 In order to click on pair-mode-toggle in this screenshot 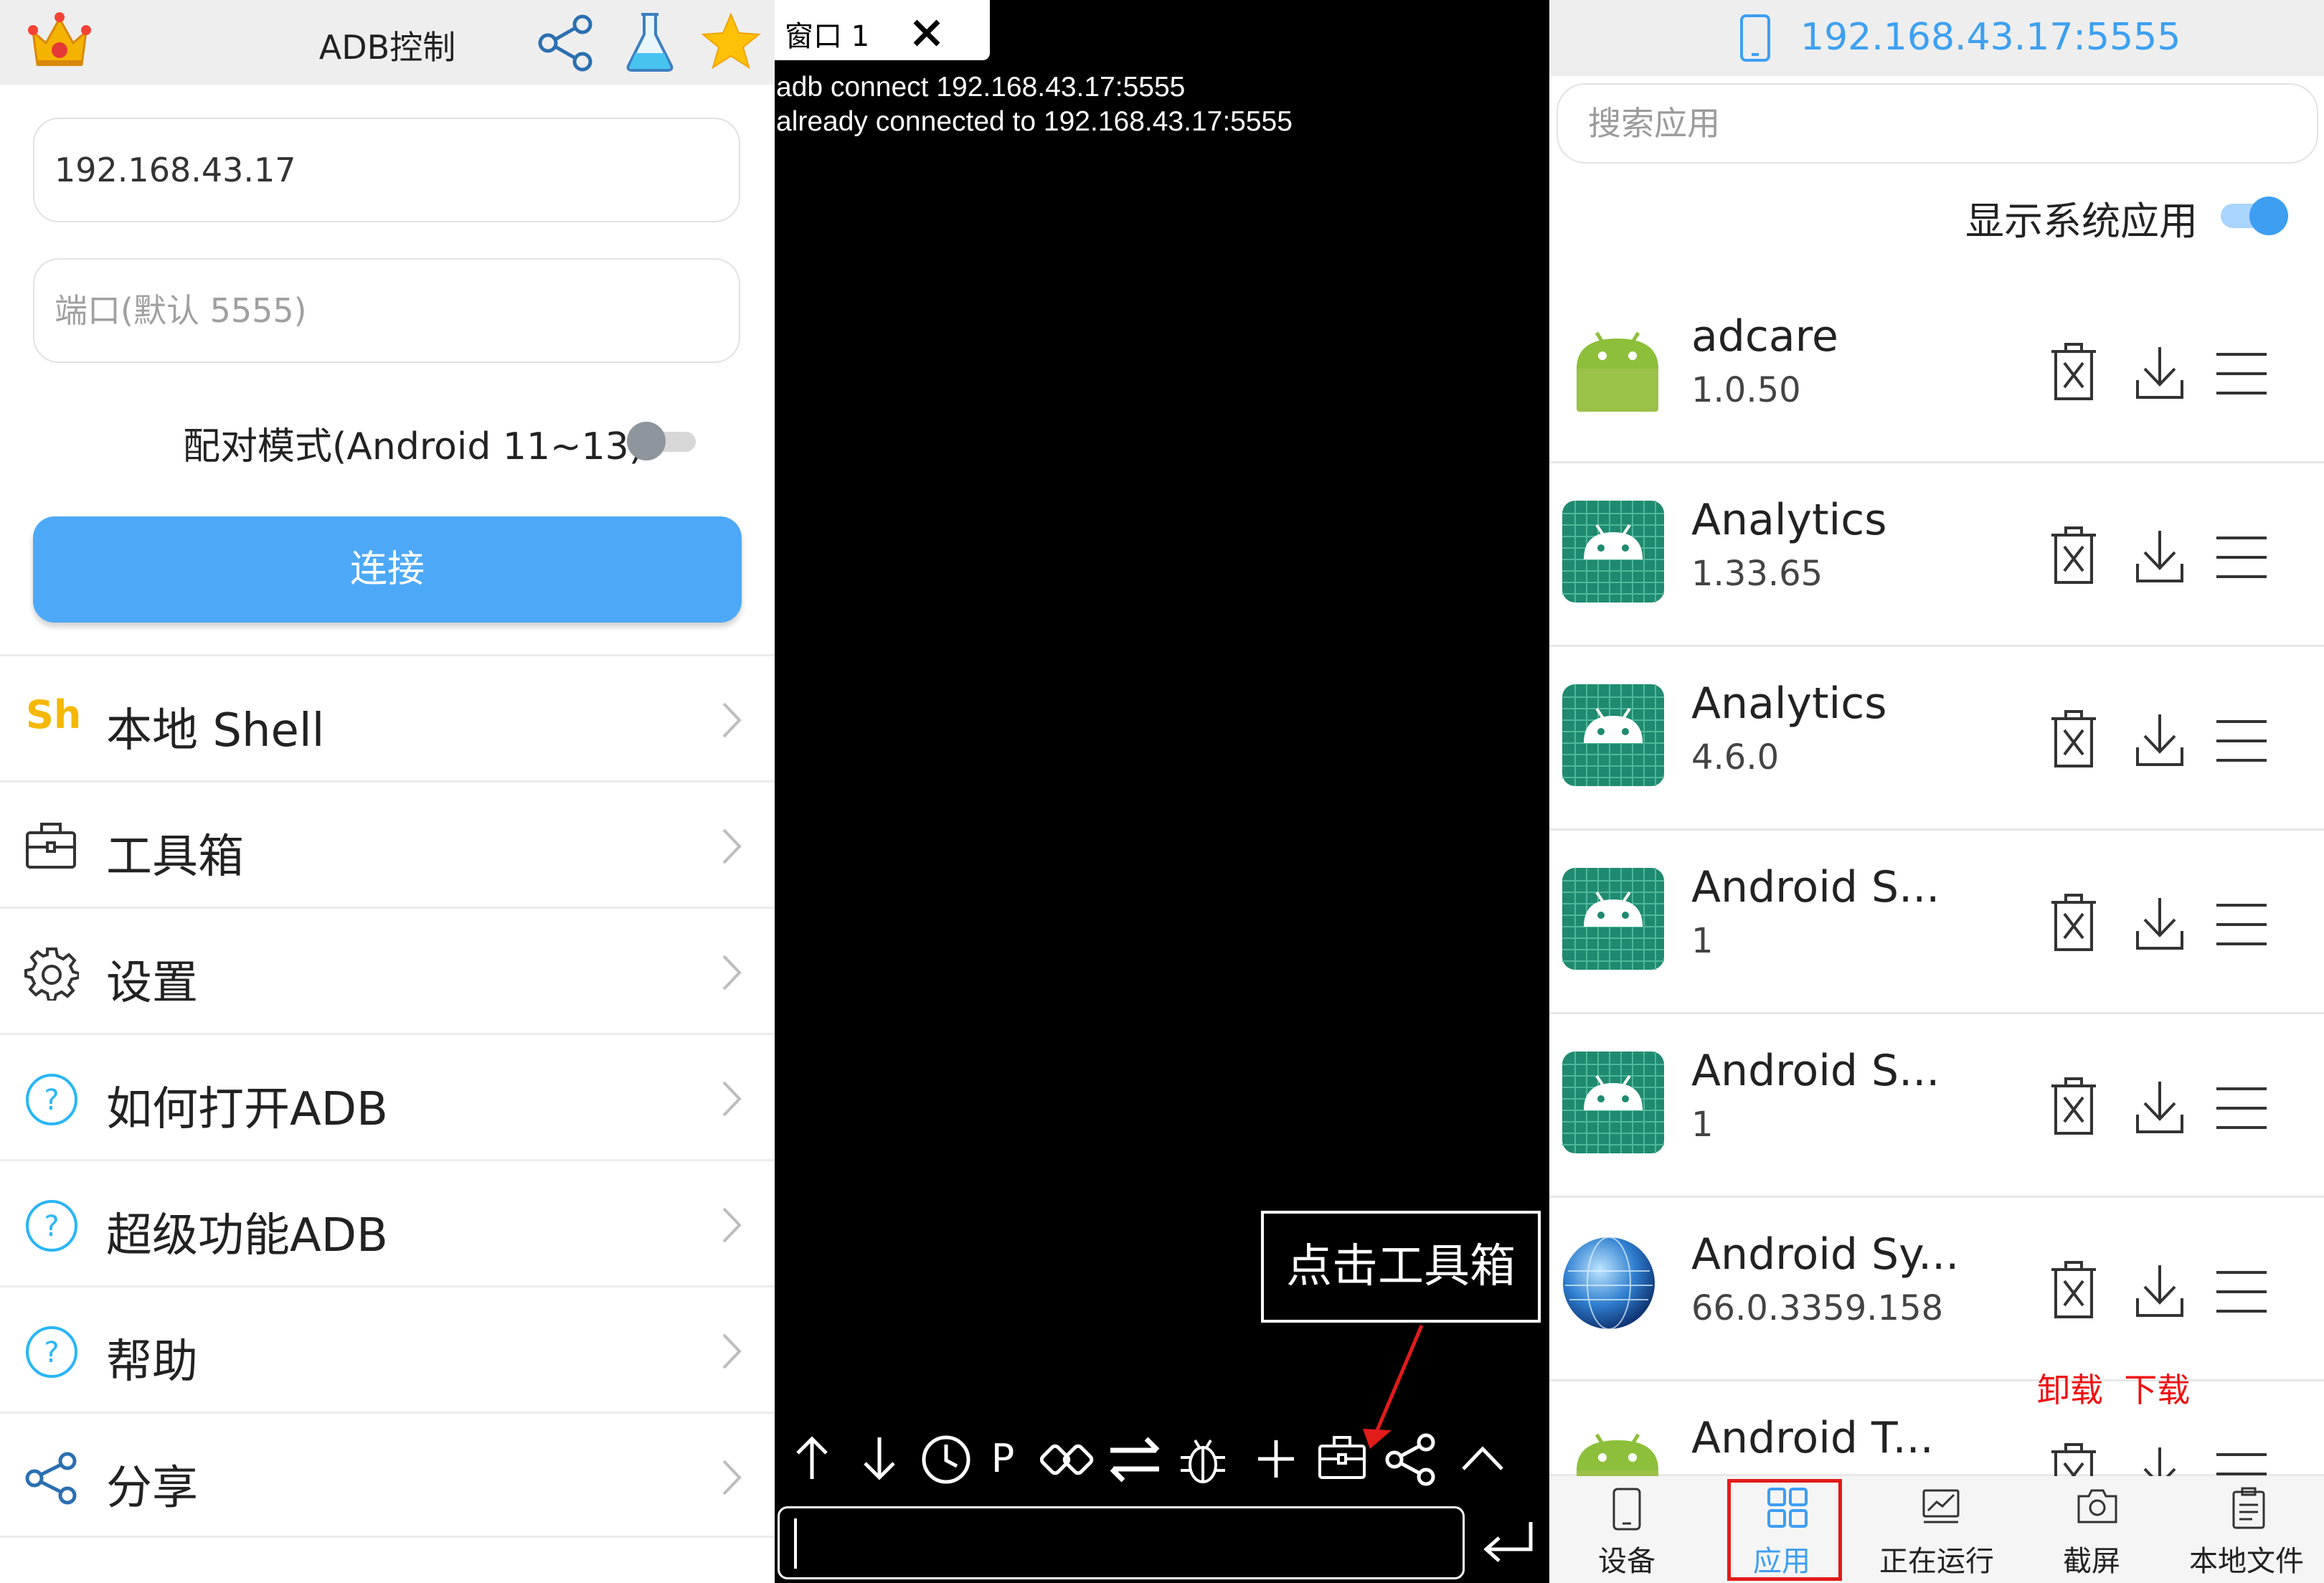, I will do `click(661, 441)`.